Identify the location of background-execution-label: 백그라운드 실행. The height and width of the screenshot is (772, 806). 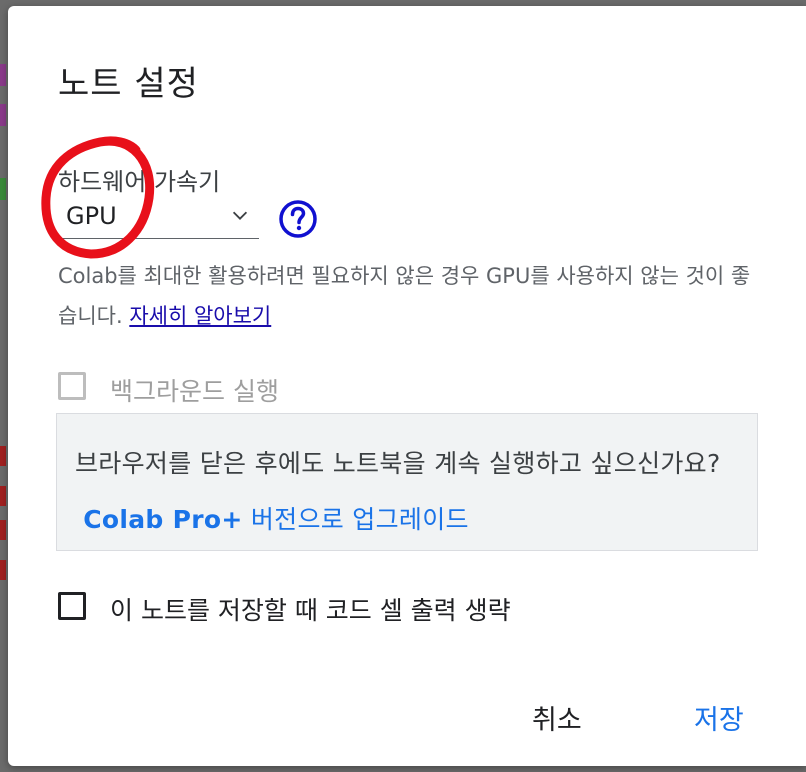
(194, 391).